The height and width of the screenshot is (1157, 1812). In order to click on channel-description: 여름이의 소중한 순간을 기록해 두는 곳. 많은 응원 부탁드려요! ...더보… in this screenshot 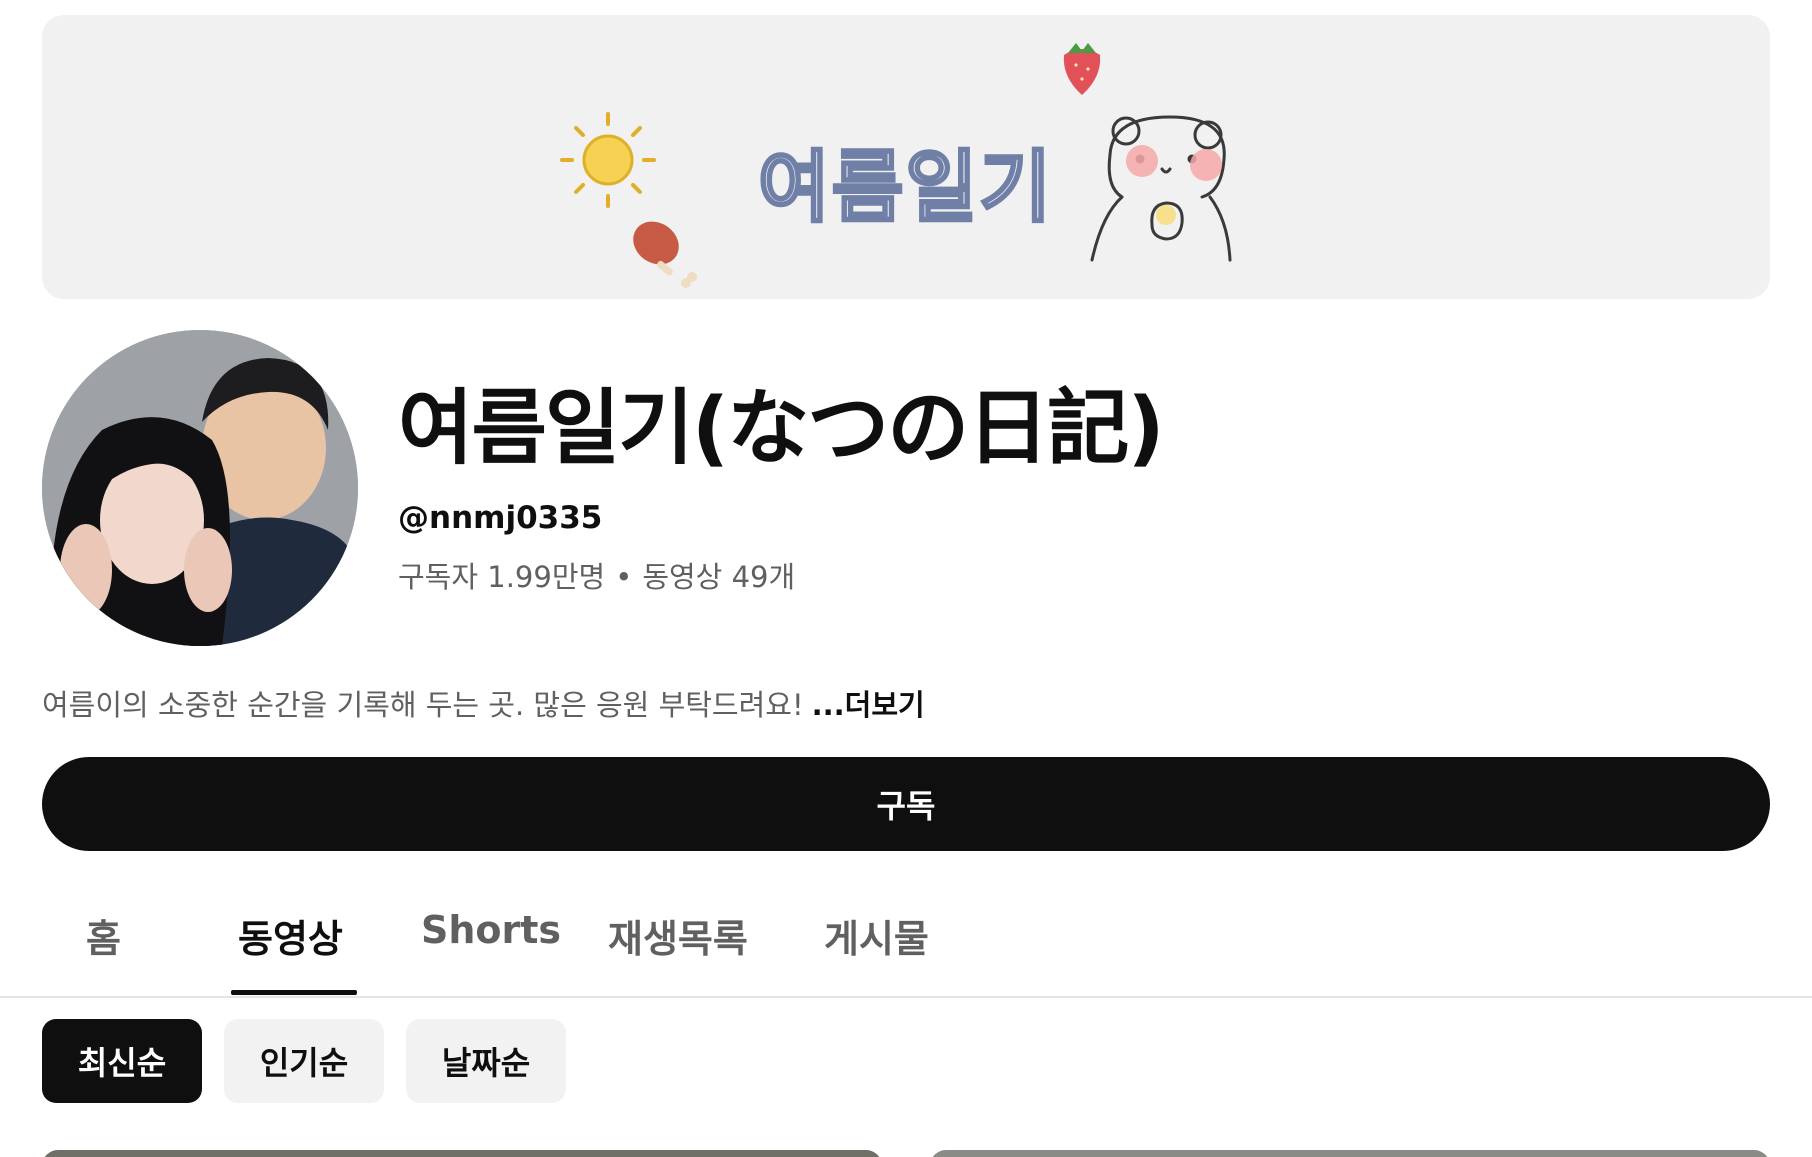, I will do `click(483, 703)`.